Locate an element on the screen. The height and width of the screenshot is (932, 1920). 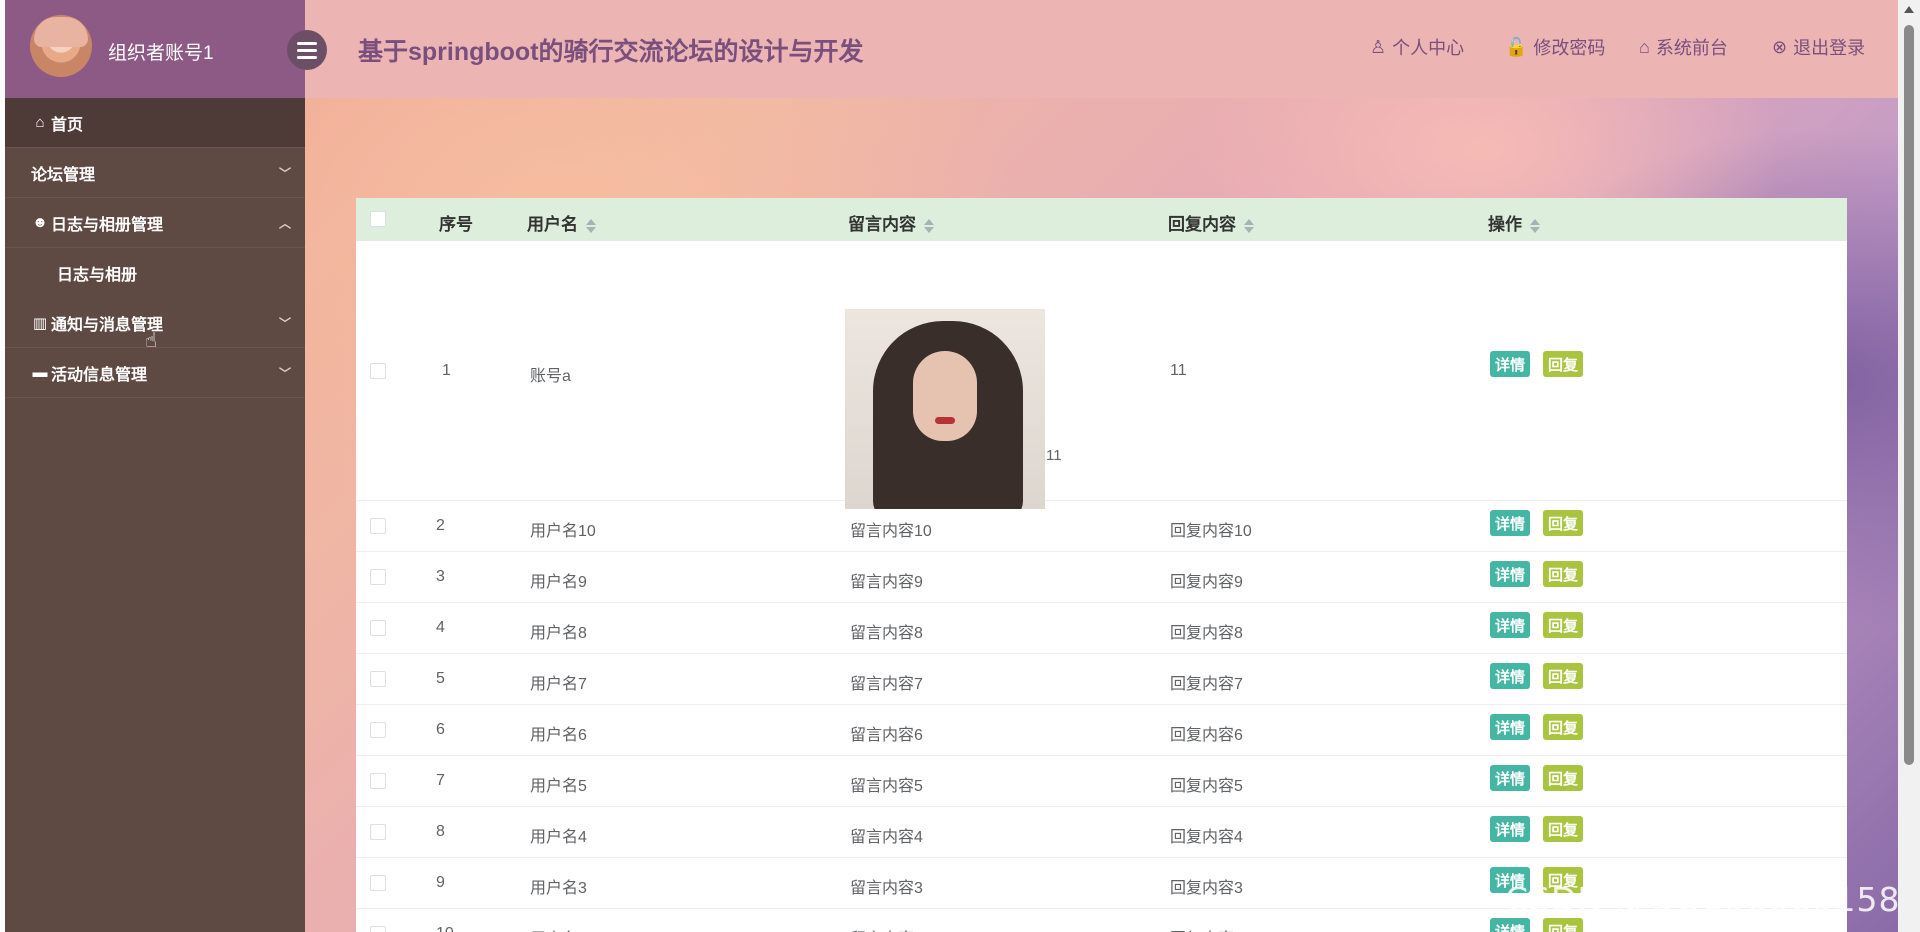
row-user: 用户名10 is located at coordinates (563, 531).